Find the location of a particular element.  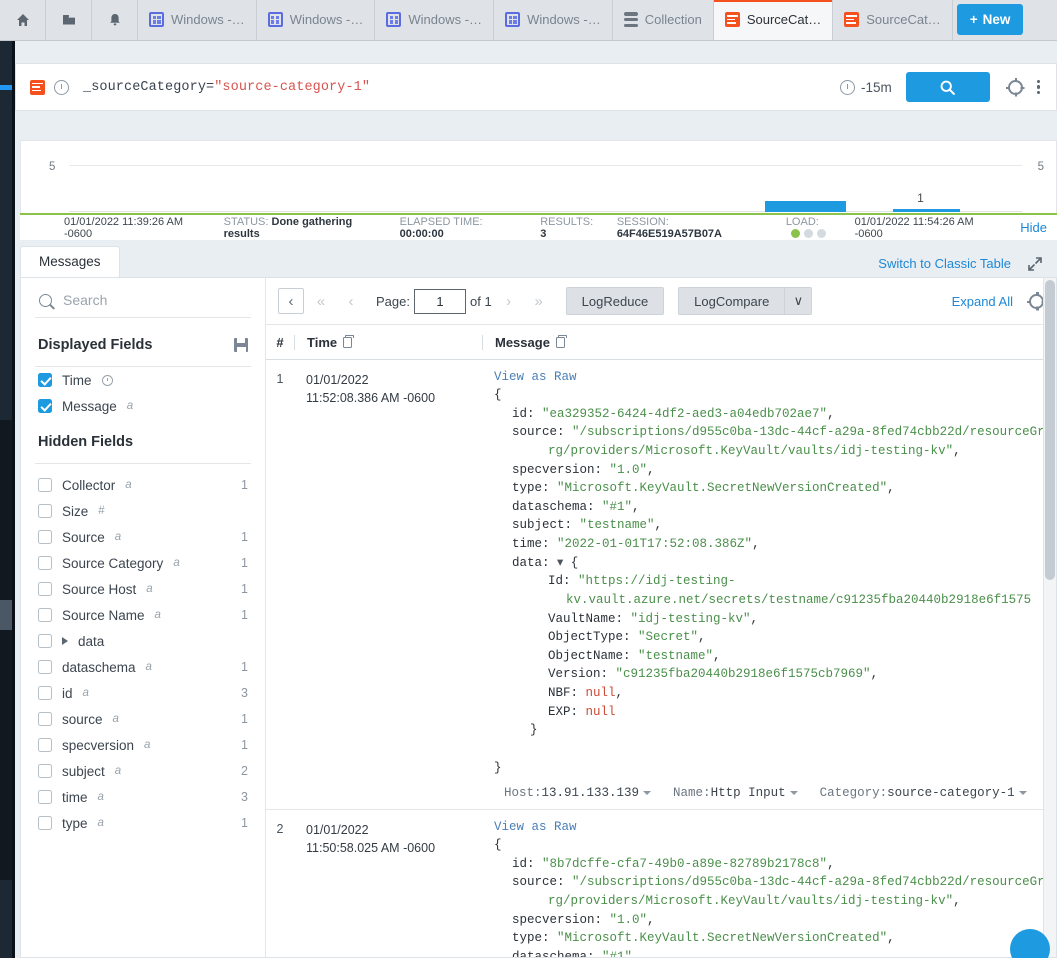

search-button is located at coordinates (947, 87).